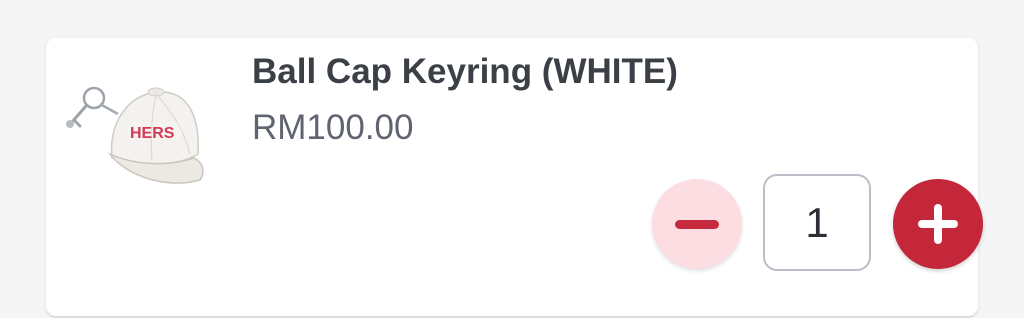 This screenshot has width=1024, height=318. I want to click on quantity-stepper: 1, so click(817, 224).